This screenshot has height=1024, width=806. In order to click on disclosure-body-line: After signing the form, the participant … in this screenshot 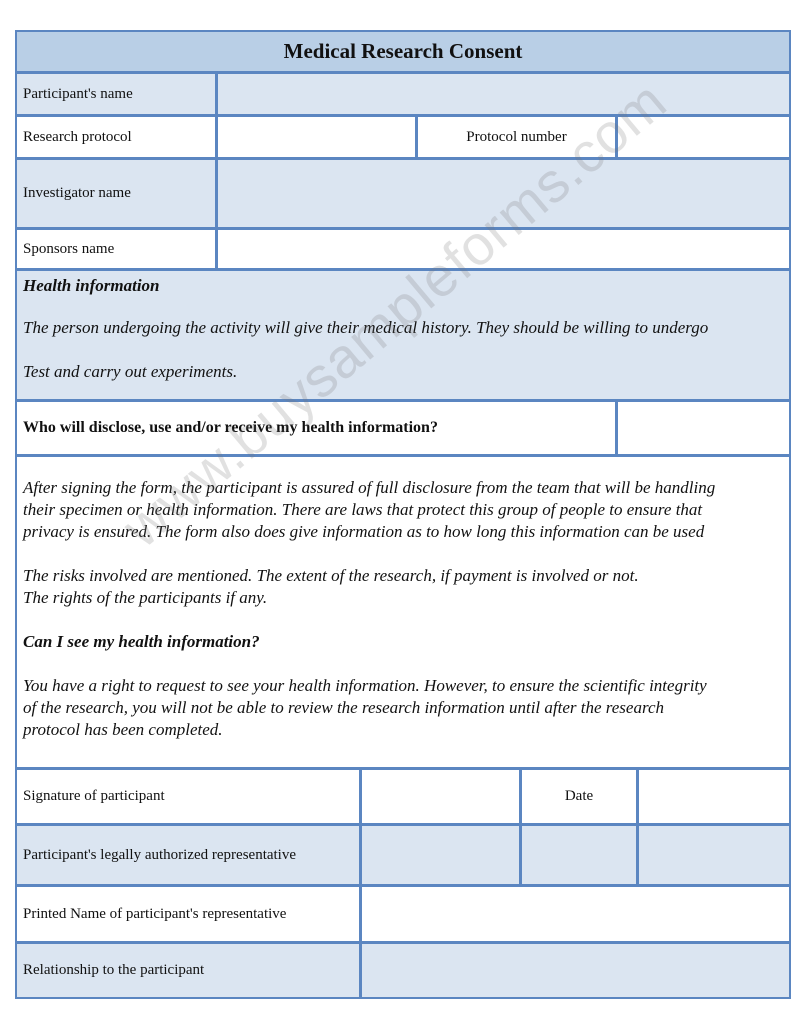, I will do `click(369, 487)`.